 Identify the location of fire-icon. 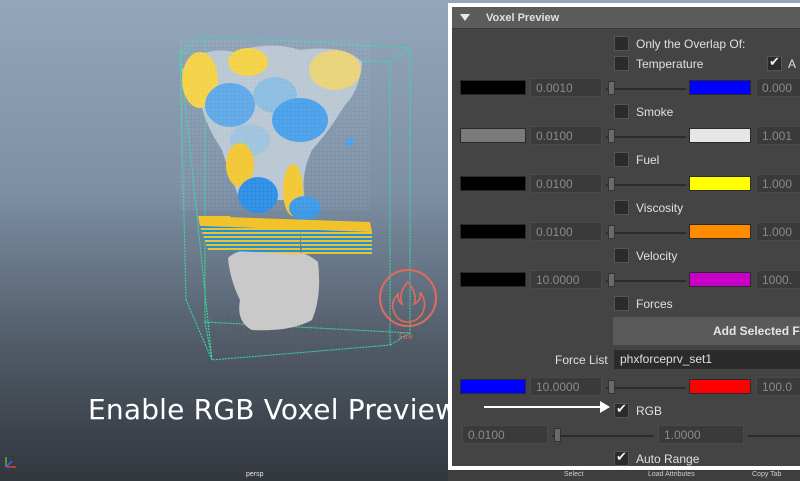
(408, 298).